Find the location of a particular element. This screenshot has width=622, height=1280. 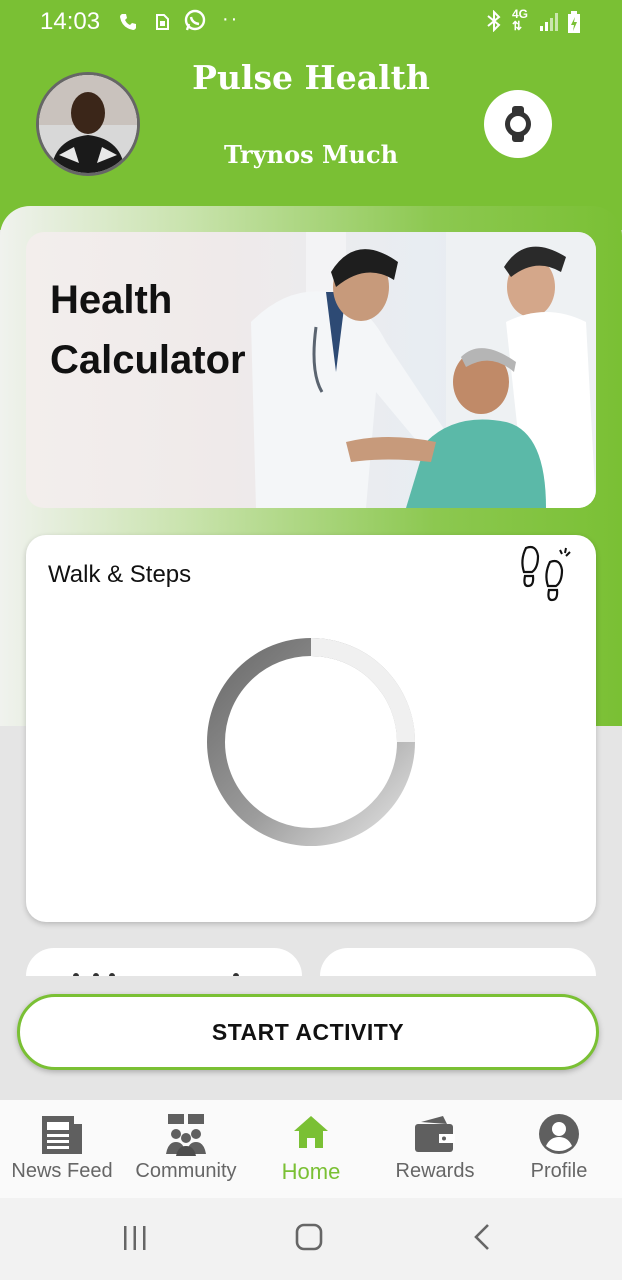

sim-icon is located at coordinates (162, 22).